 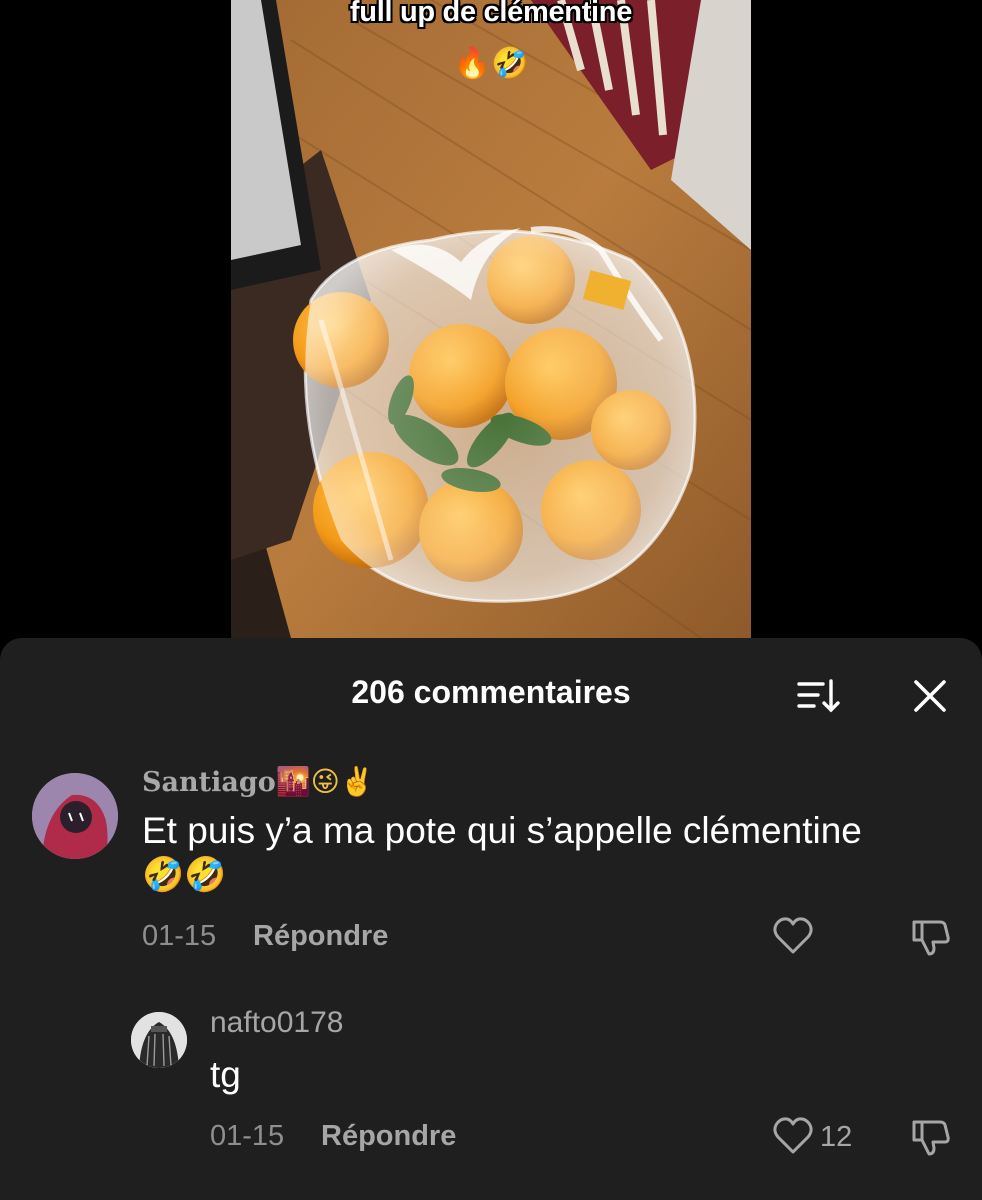 I want to click on close-button, so click(x=930, y=696).